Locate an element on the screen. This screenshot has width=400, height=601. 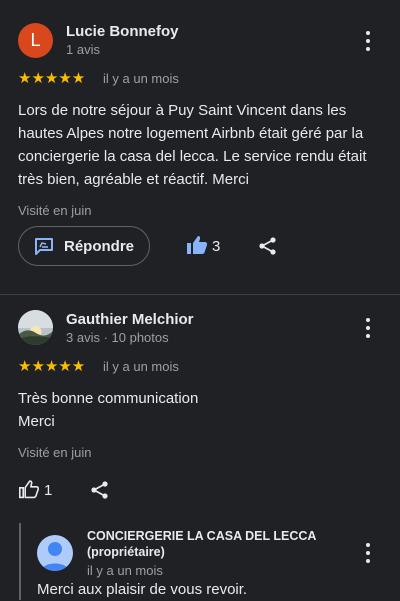
owner-reply-text: Merci aux plaisir de vous revoir. is located at coordinates (142, 589).